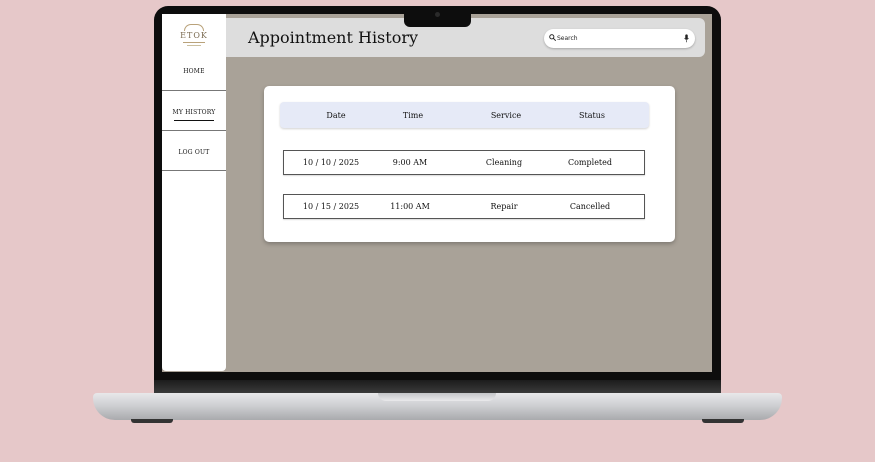 The image size is (875, 462). I want to click on camera-notch, so click(437, 17).